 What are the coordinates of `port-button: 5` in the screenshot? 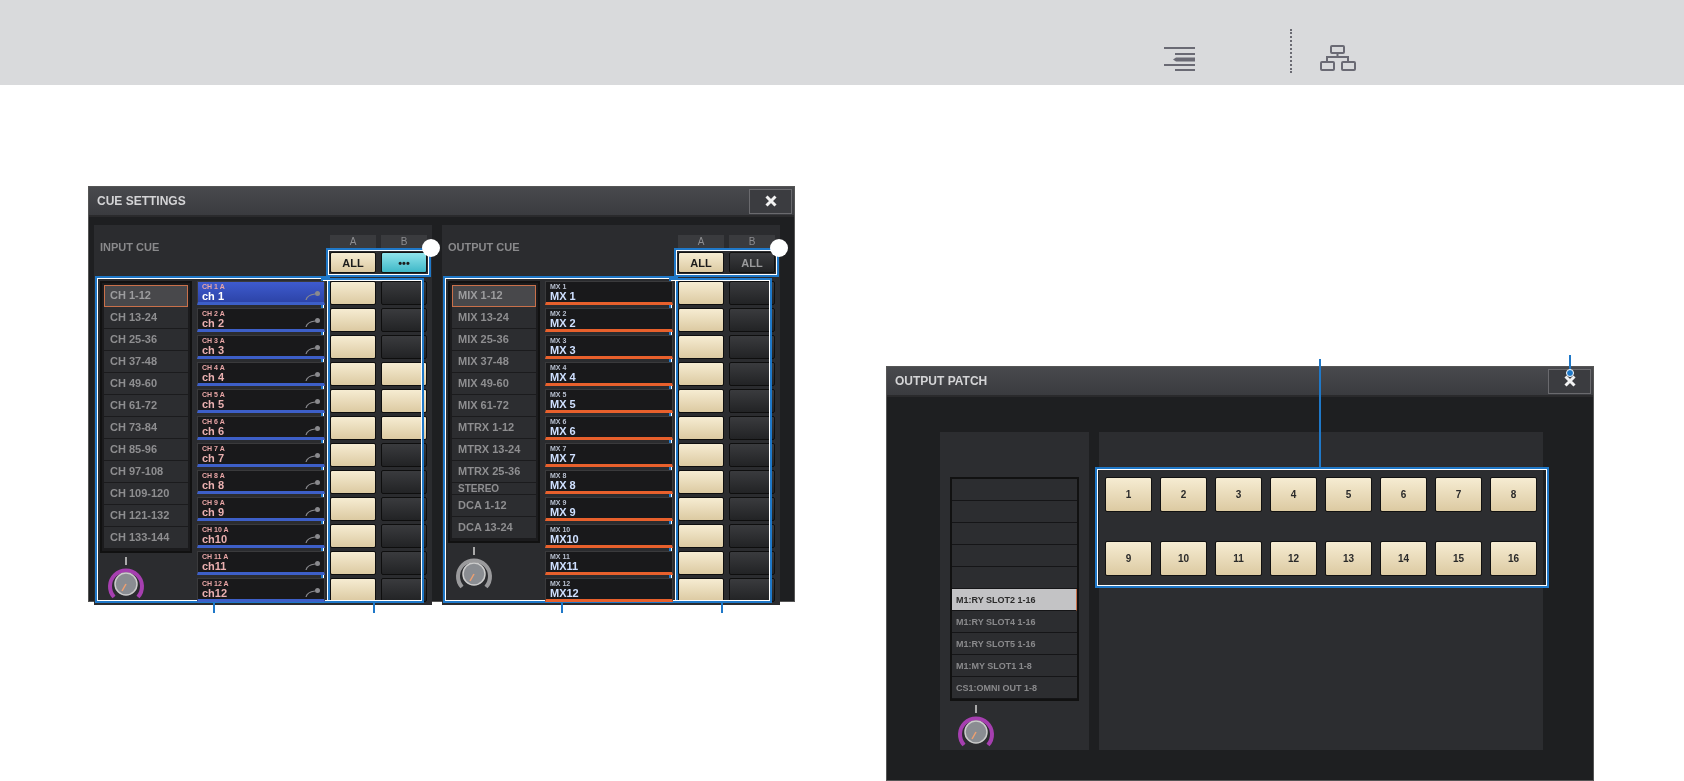 It's located at (1348, 494).